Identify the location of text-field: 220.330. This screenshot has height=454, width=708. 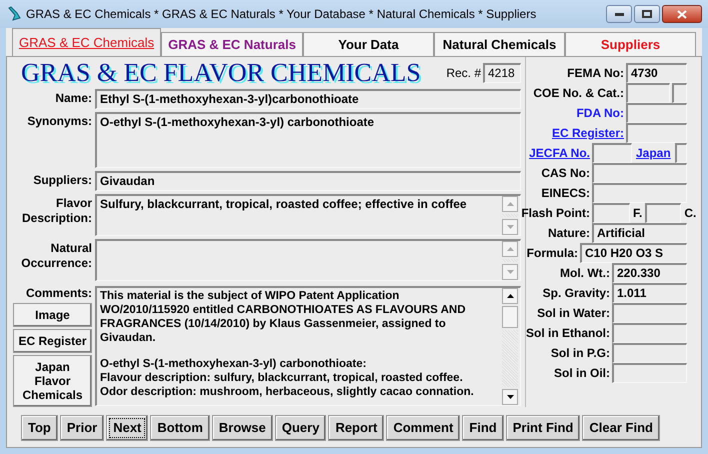
(649, 273).